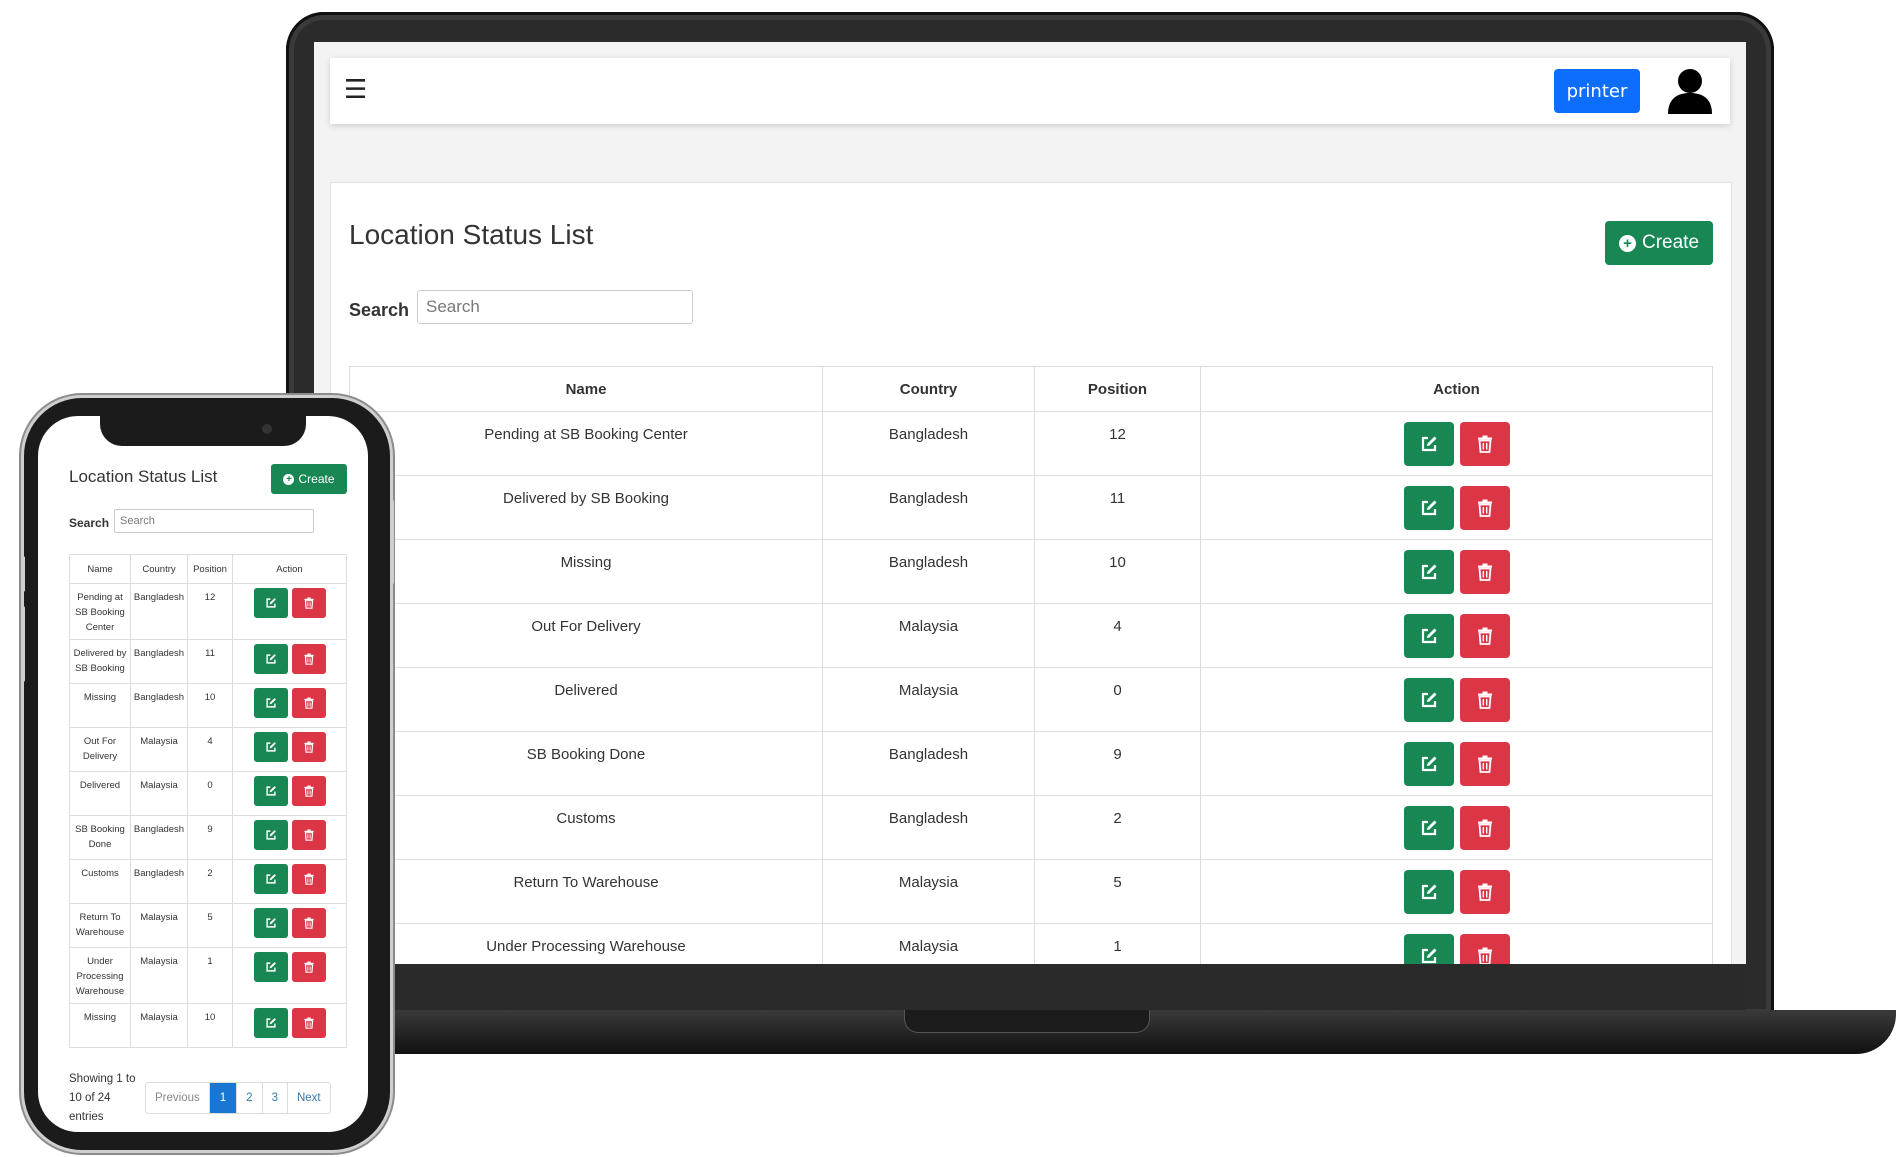 Image resolution: width=1899 pixels, height=1157 pixels. I want to click on page-title: Location Status List, so click(143, 476).